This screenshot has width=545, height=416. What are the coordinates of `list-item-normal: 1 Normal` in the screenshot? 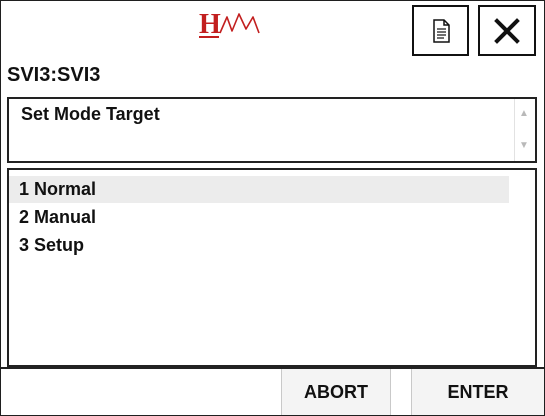 It's located at (259, 189).